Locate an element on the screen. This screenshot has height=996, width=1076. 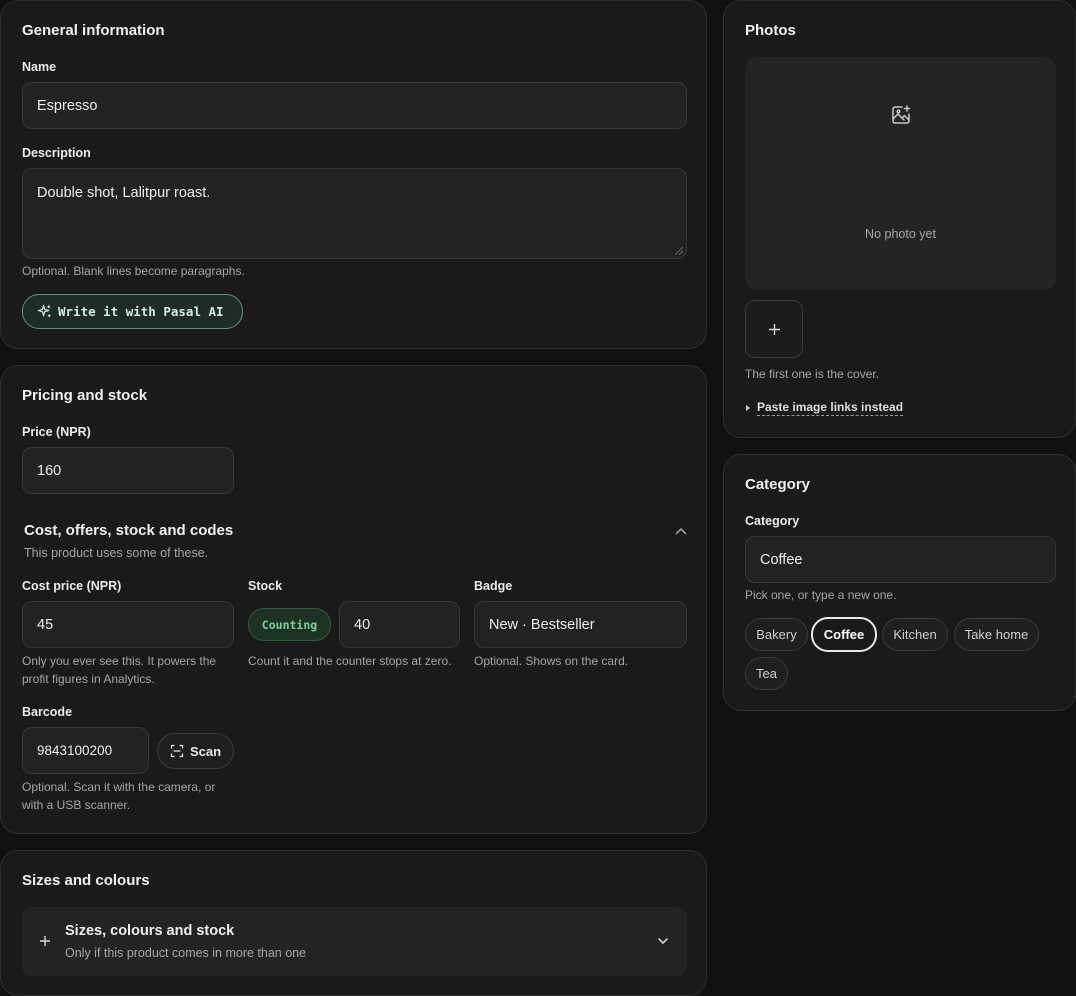
chevron-up-icon is located at coordinates (681, 531).